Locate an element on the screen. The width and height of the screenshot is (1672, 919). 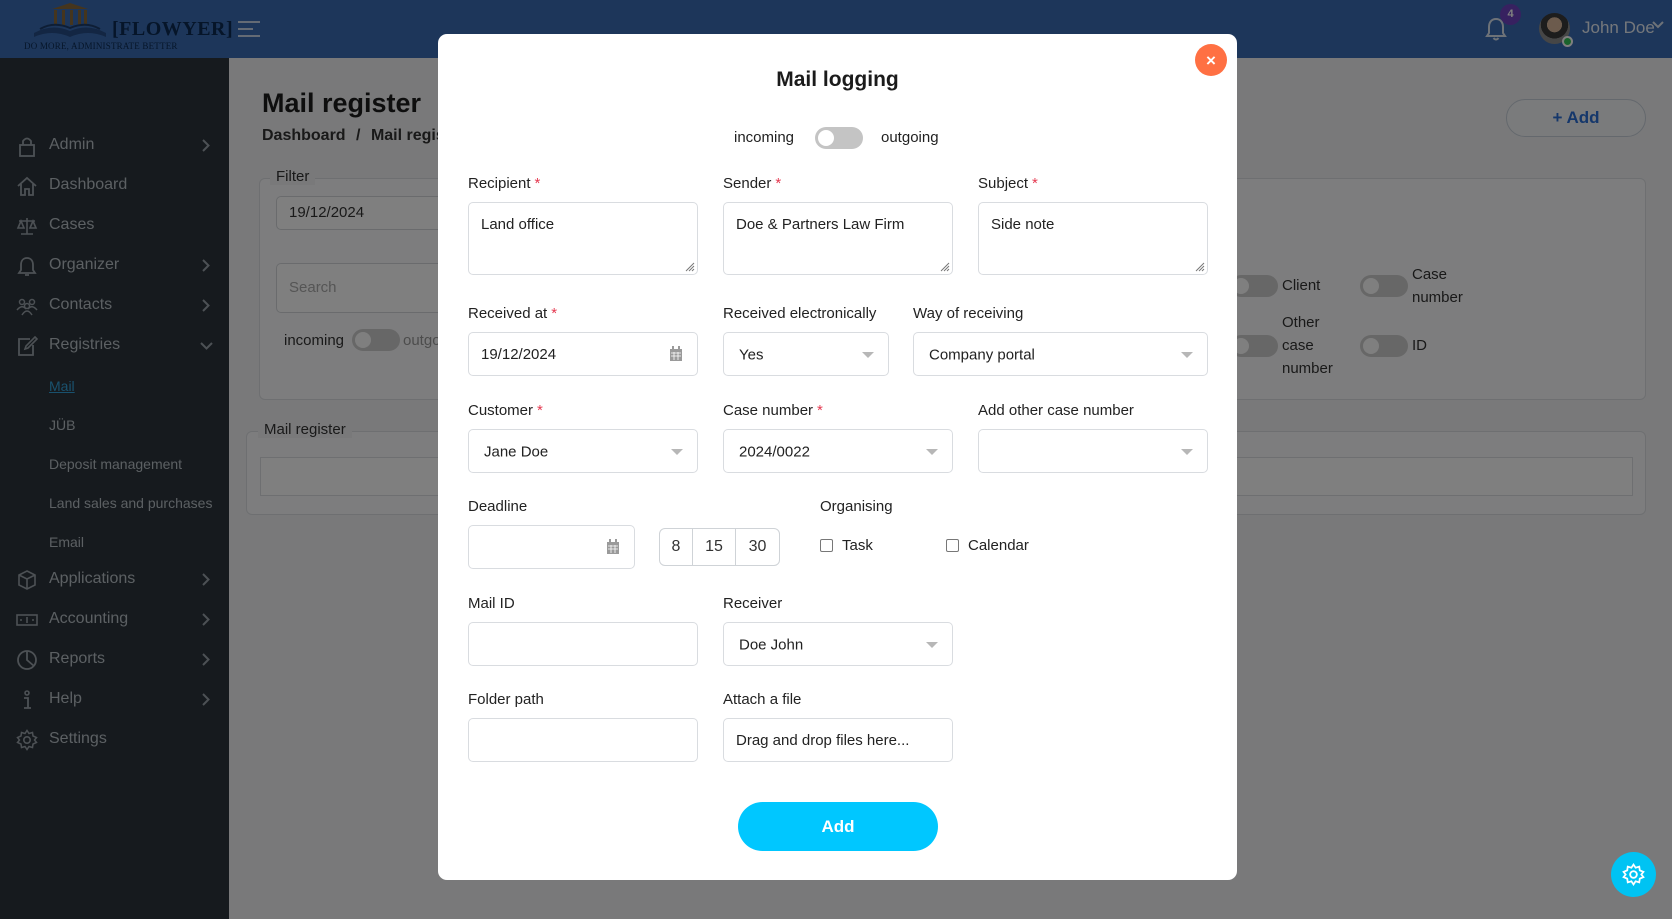
receiver-value: Doe John is located at coordinates (771, 645).